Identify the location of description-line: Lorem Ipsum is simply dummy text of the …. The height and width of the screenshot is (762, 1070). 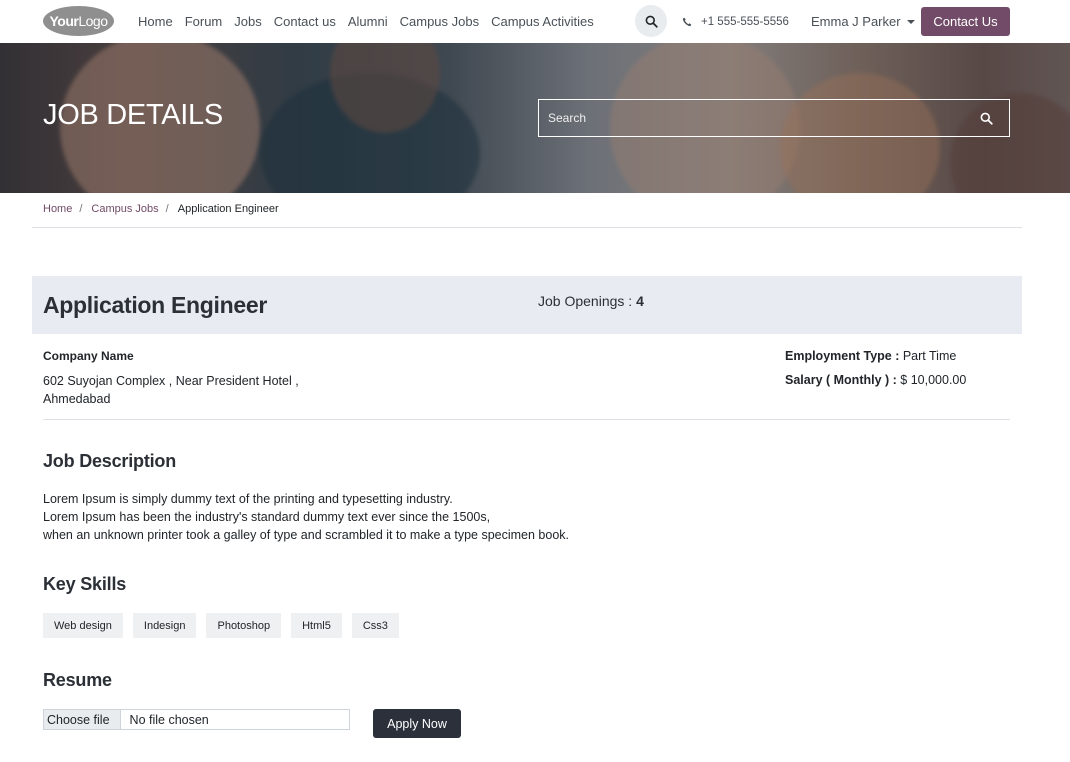
(248, 499).